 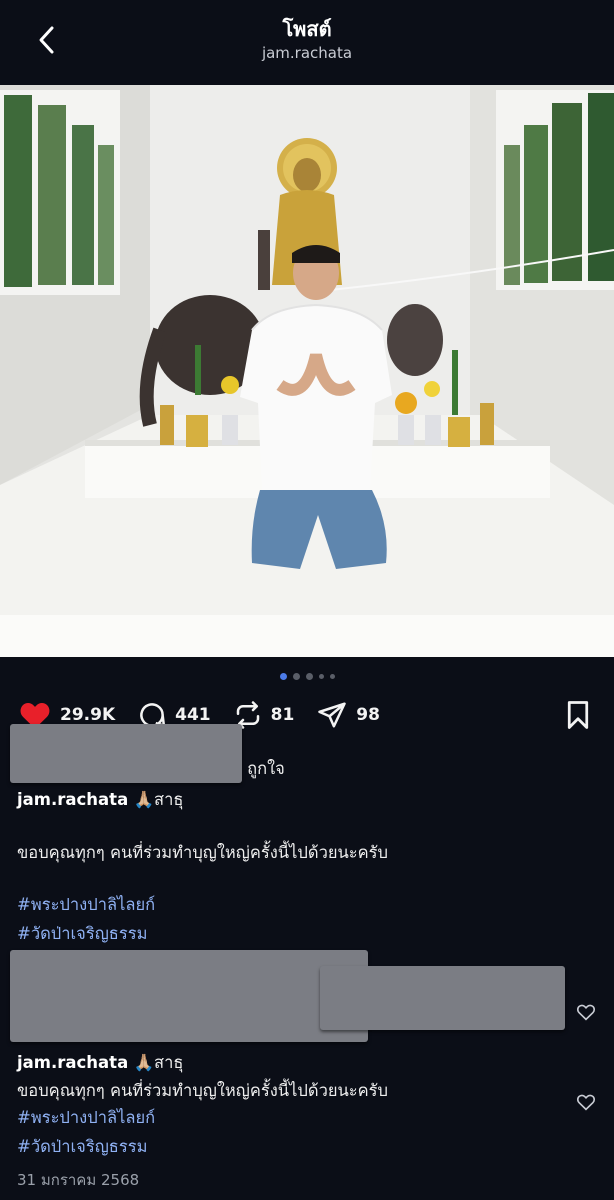 I want to click on comment-header: jam.rachata 🙏🏼สาธุ, so click(x=100, y=1063).